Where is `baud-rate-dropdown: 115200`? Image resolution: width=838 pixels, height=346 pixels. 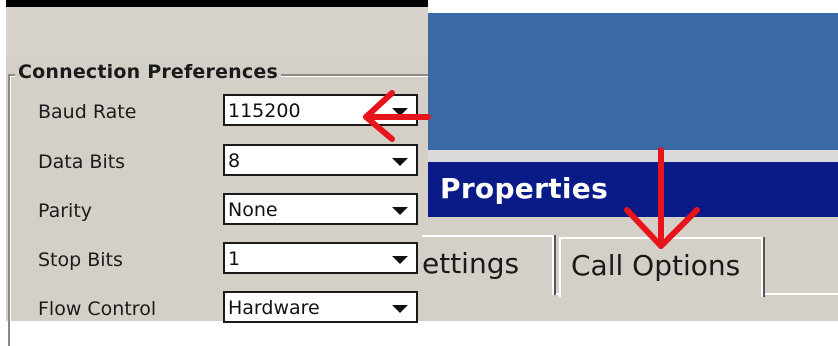
baud-rate-dropdown: 115200 is located at coordinates (320, 110).